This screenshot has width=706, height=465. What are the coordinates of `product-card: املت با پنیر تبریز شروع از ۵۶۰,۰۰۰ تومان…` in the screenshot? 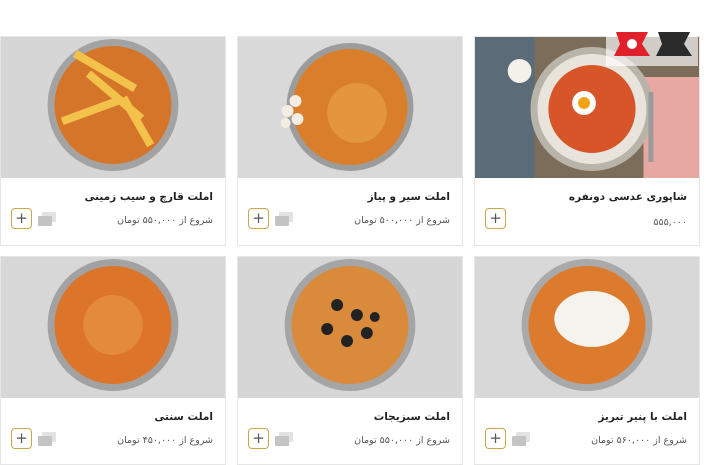 It's located at (587, 360).